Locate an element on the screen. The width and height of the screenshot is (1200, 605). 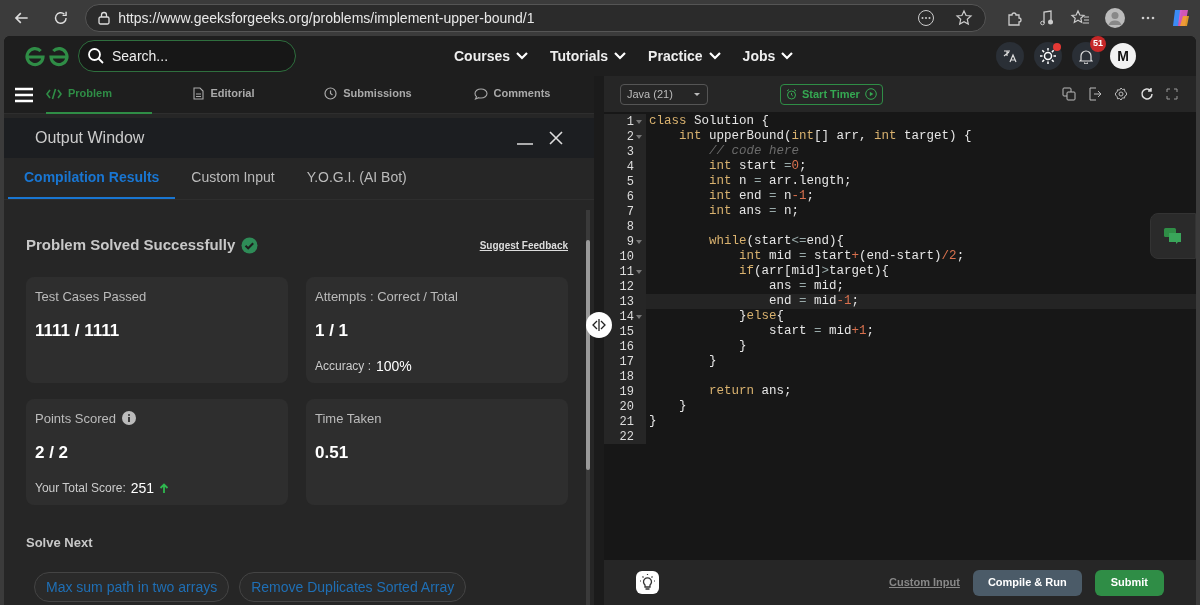
puzzle-icon is located at coordinates (1015, 18).